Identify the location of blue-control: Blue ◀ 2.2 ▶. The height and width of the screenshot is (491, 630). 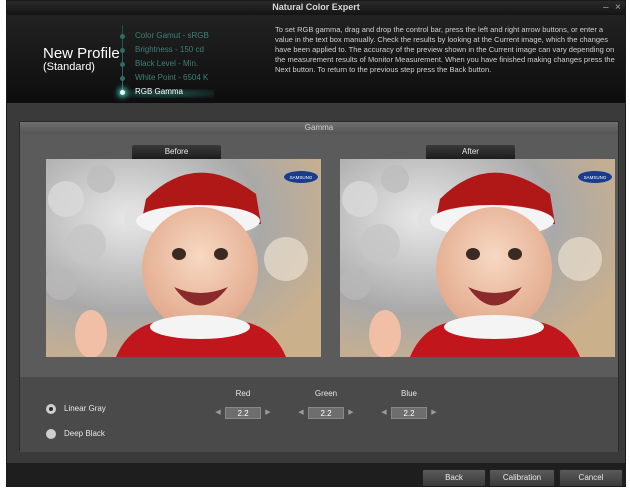
(409, 407).